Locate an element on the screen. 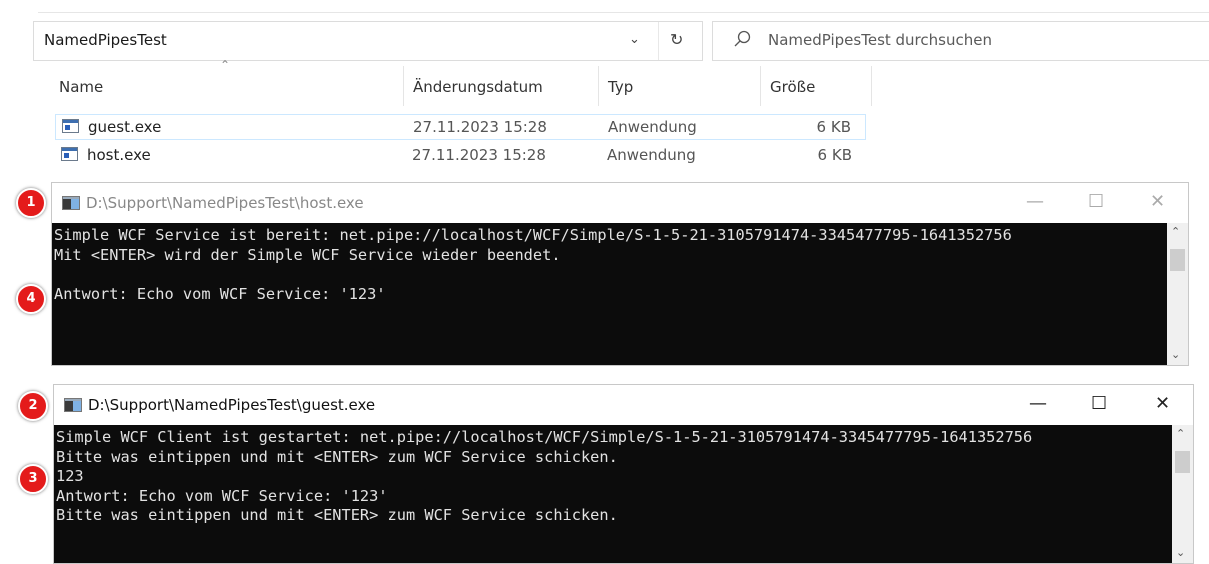 The height and width of the screenshot is (564, 1209). file-row-host: host.exe 27.11.2023 15:28 Anwendung 6 KB is located at coordinates (460, 156).